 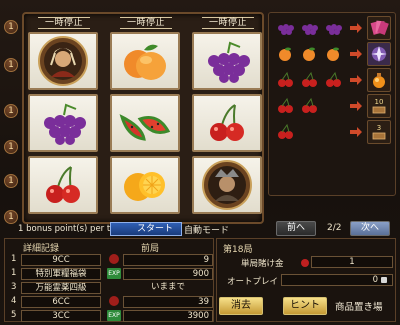 I want to click on clear-button: 消去, so click(x=241, y=306).